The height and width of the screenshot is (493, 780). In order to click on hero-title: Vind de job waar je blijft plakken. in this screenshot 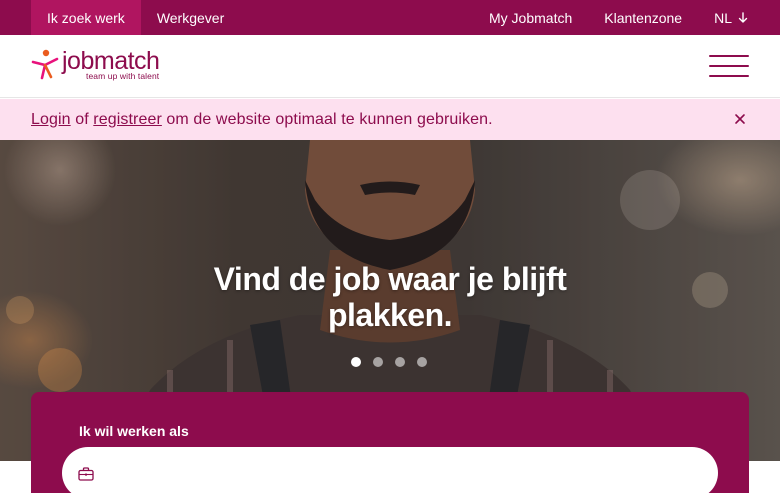, I will do `click(390, 297)`.